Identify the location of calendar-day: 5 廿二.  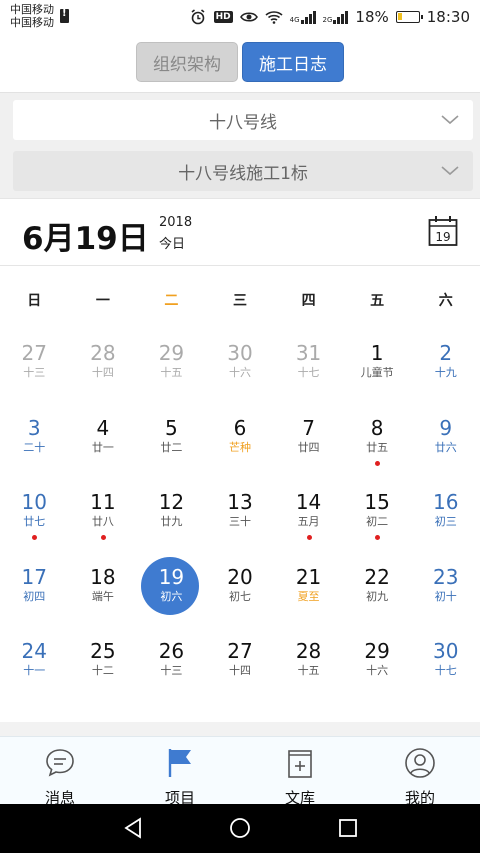
(171, 438).